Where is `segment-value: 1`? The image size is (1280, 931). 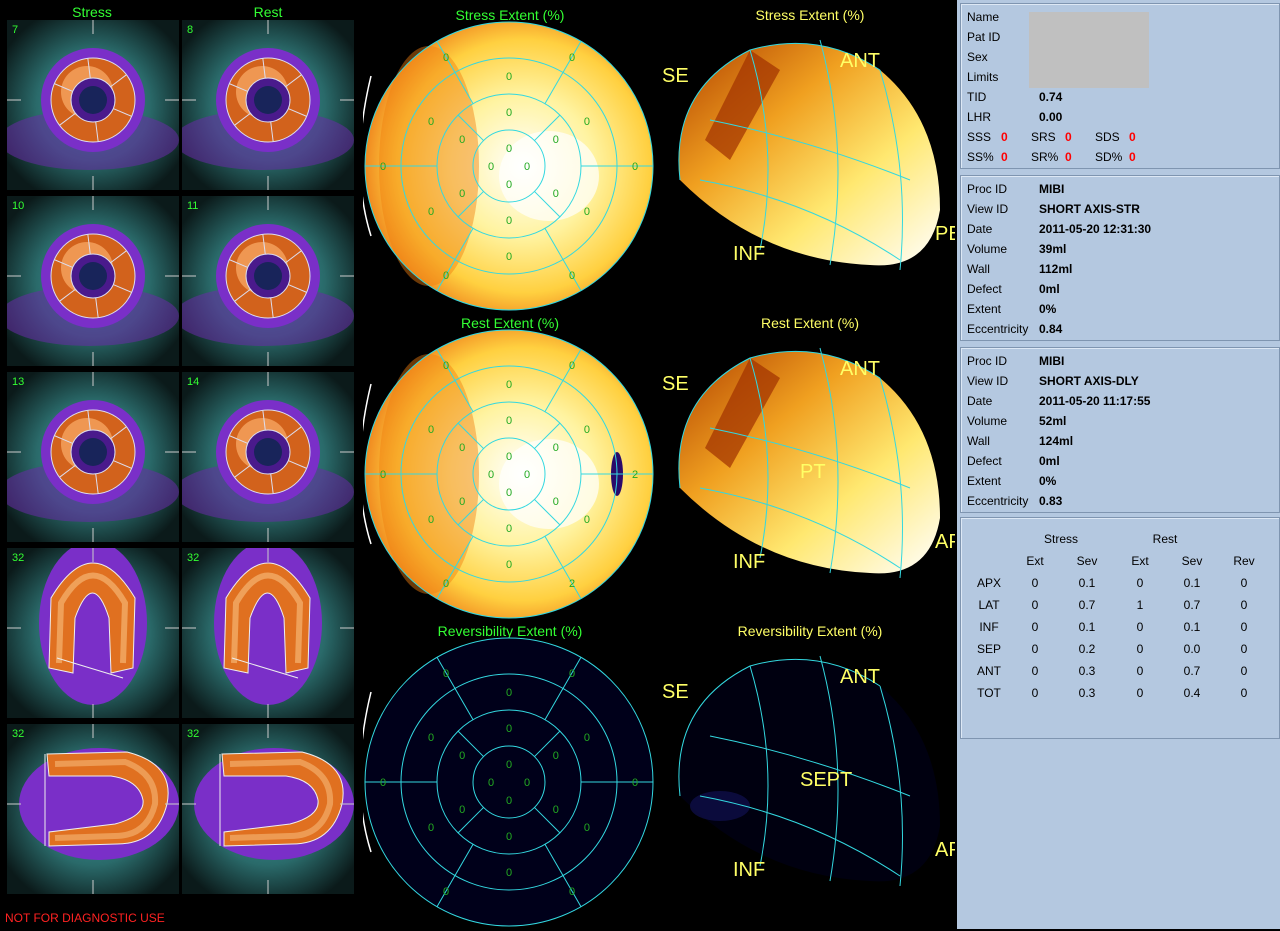 segment-value: 1 is located at coordinates (1140, 605).